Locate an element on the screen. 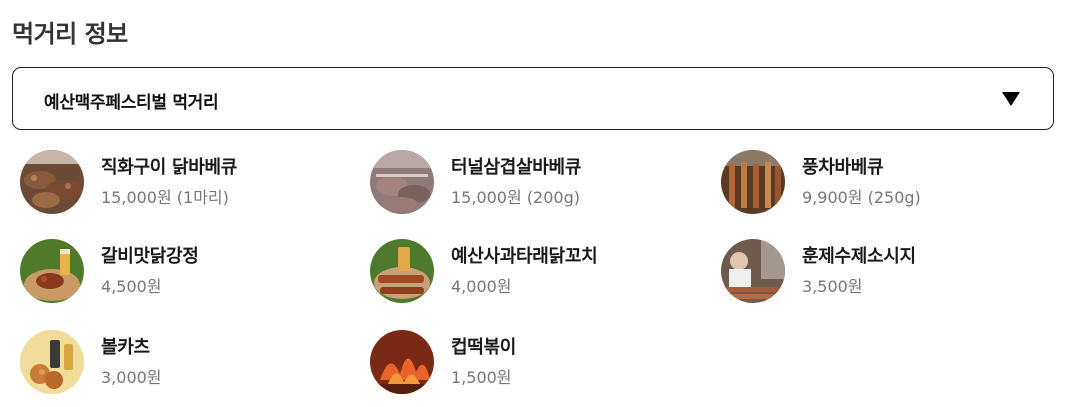  food-name: 훈제수제소시지 is located at coordinates (859, 256).